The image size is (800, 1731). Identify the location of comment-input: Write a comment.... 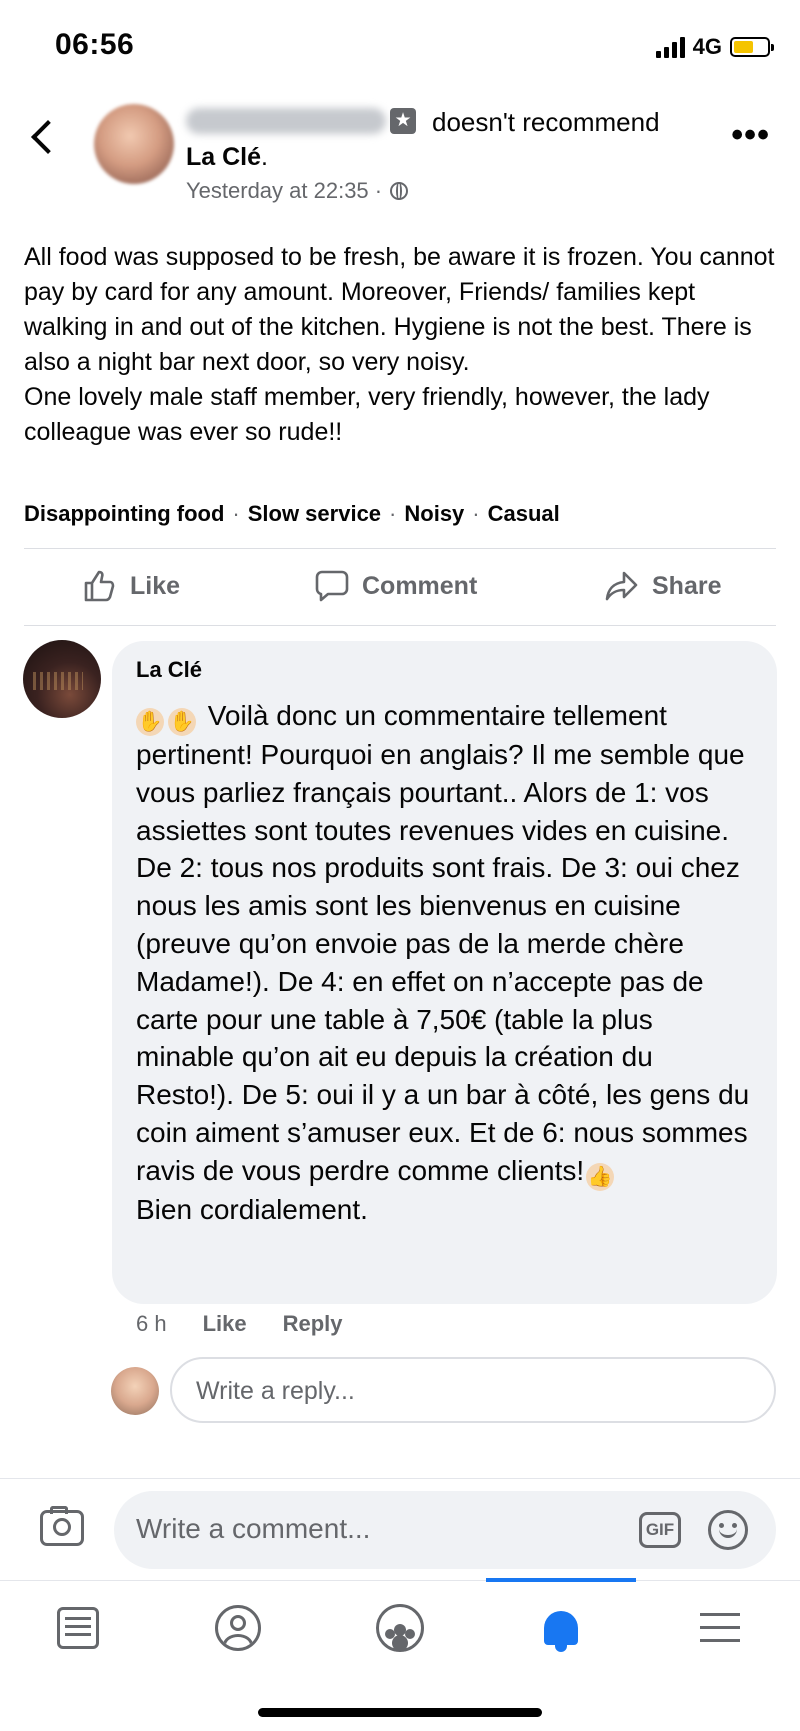
(253, 1529).